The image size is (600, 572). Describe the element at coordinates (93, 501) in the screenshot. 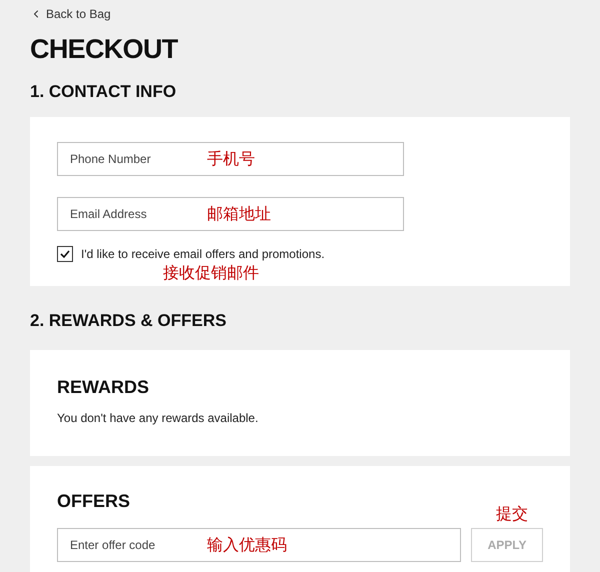

I see `card-title: OFFERS` at that location.